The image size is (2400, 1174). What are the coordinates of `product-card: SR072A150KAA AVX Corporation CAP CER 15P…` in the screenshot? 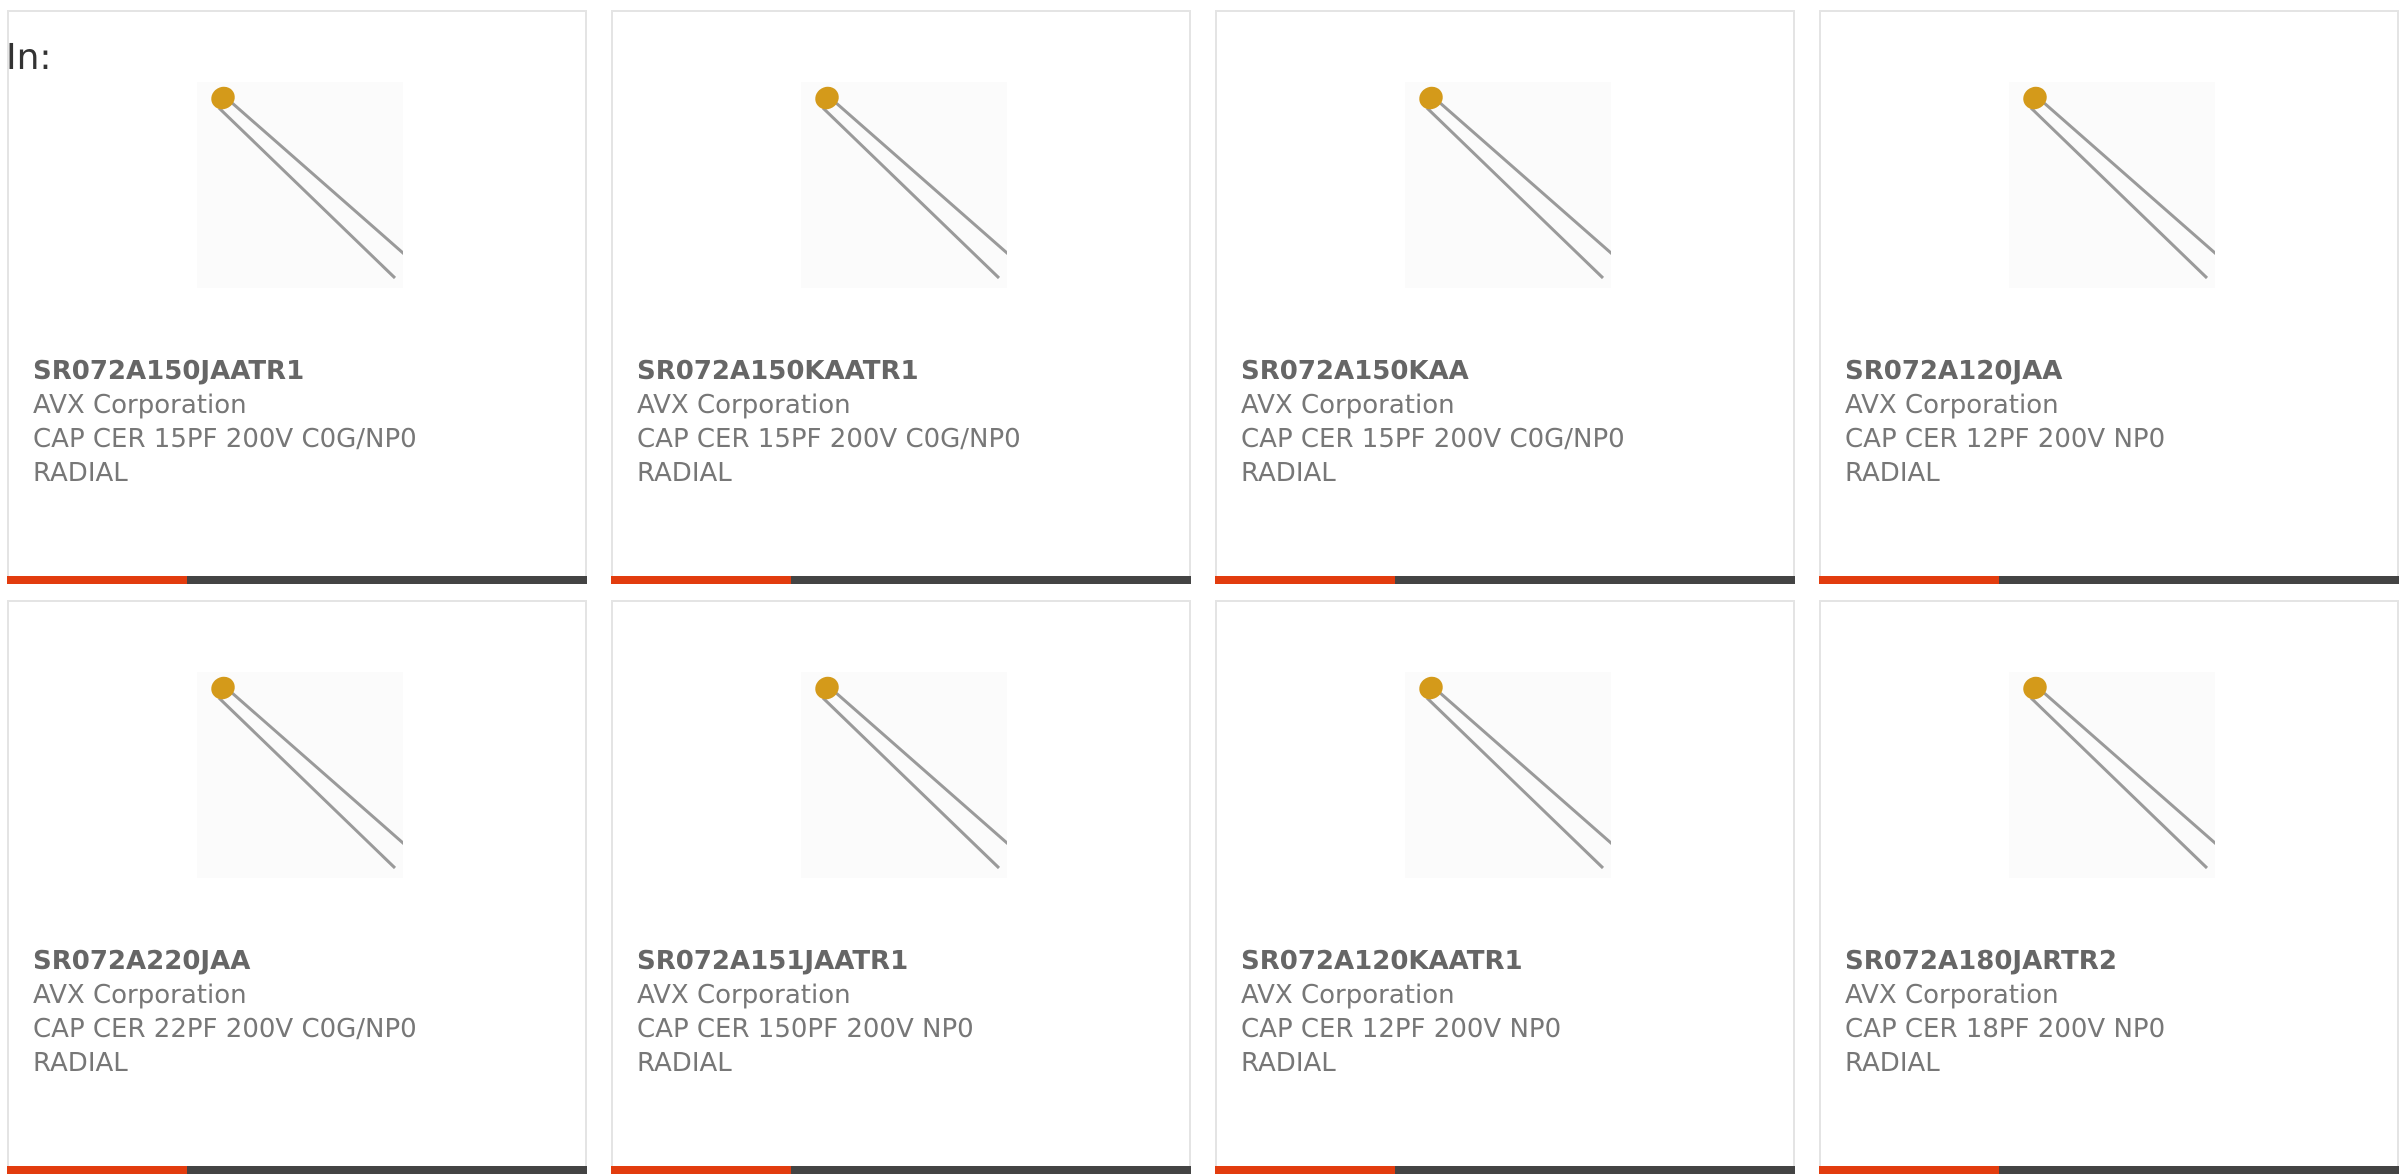 It's located at (1505, 297).